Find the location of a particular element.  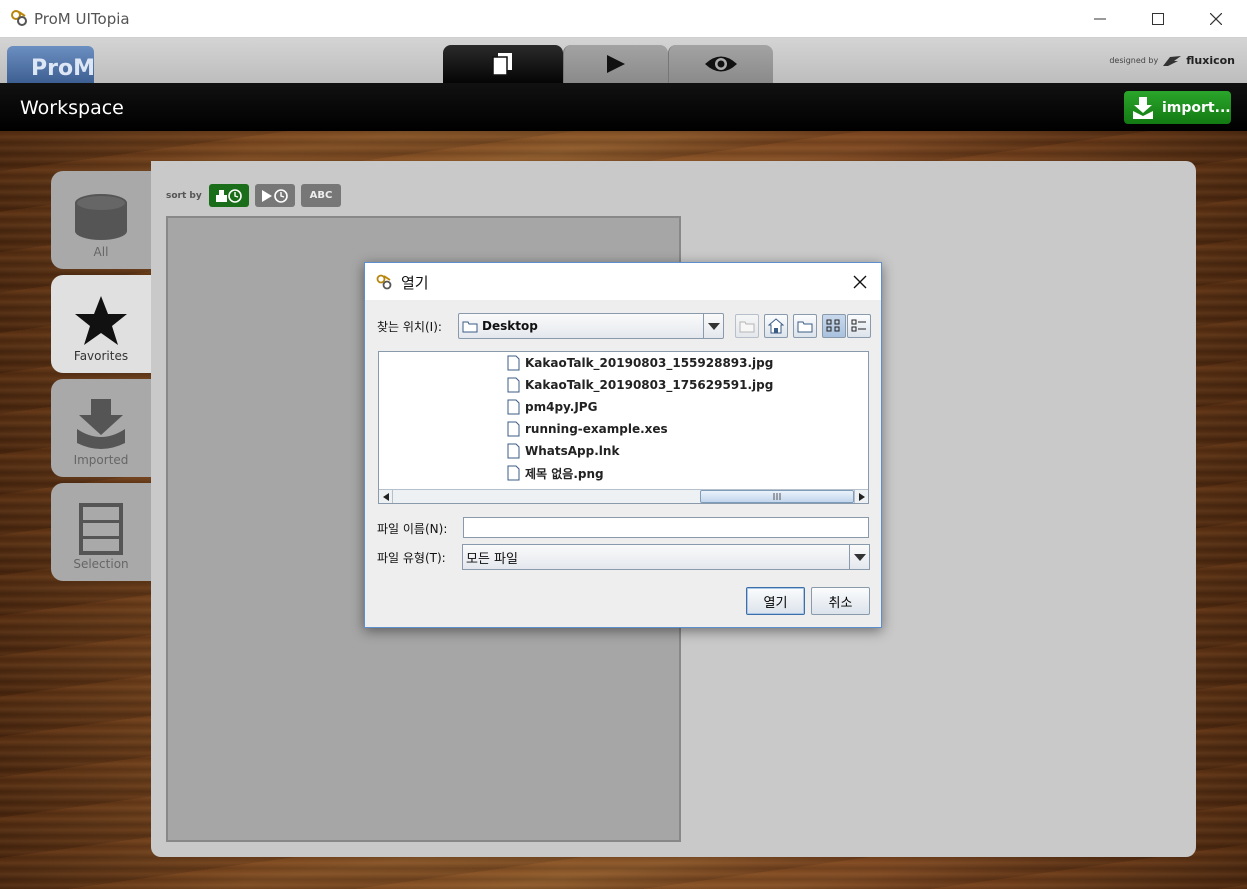

window-title: ProM UITopia is located at coordinates (82, 19).